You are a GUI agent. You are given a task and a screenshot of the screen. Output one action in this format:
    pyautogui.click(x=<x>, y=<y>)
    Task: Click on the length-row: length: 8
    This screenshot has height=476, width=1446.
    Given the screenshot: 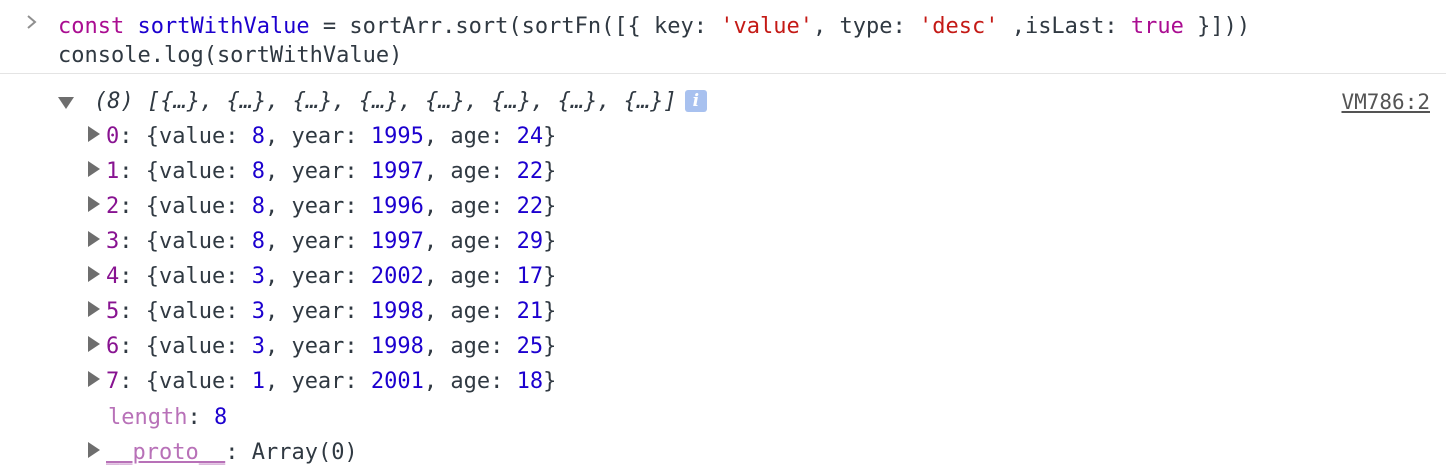 What is the action you would take?
    pyautogui.click(x=168, y=417)
    